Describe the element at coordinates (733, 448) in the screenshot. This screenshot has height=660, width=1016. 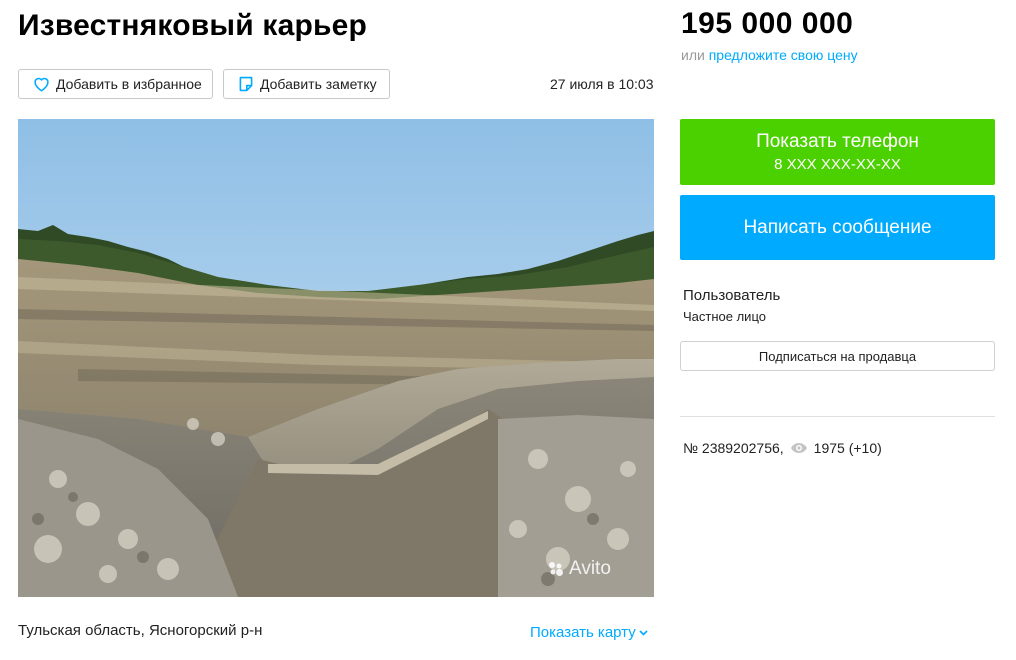
I see `ad-number: № 2389202756,` at that location.